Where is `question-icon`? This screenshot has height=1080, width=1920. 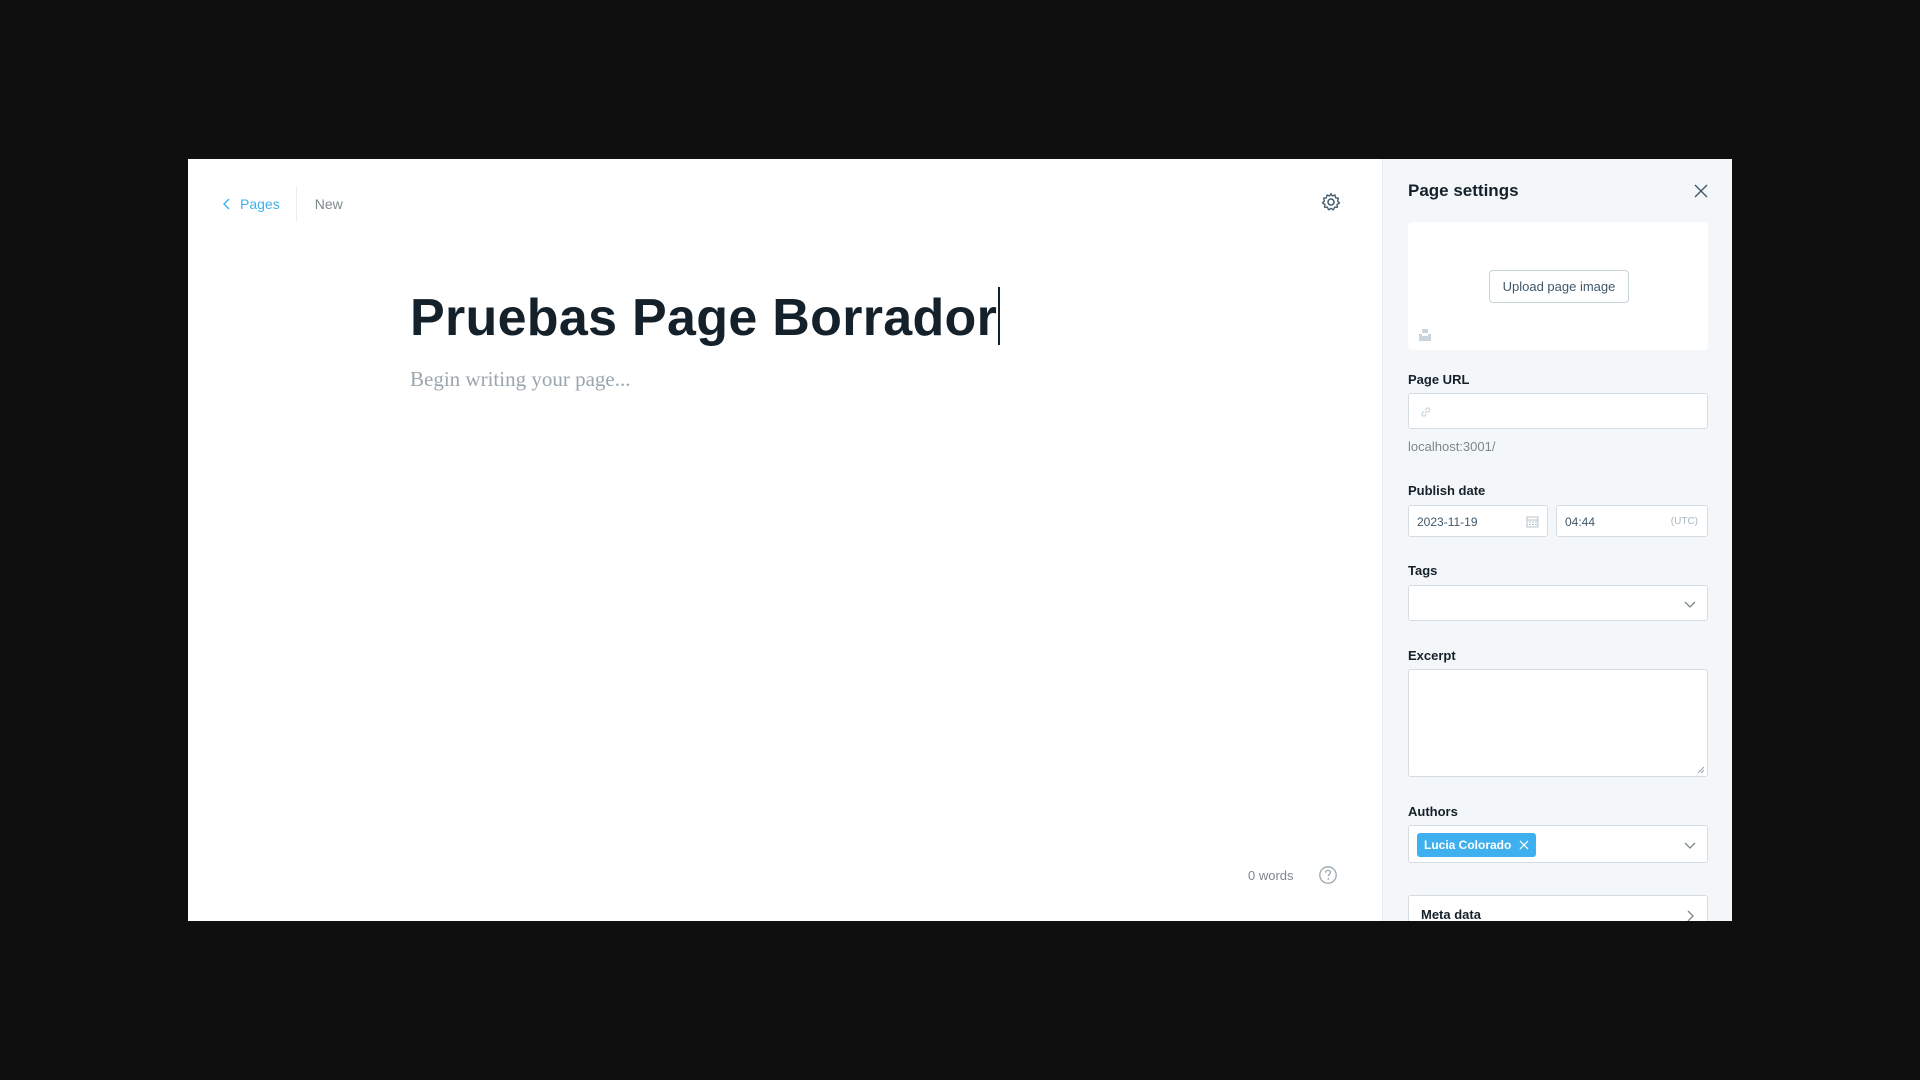
question-icon is located at coordinates (1328, 875).